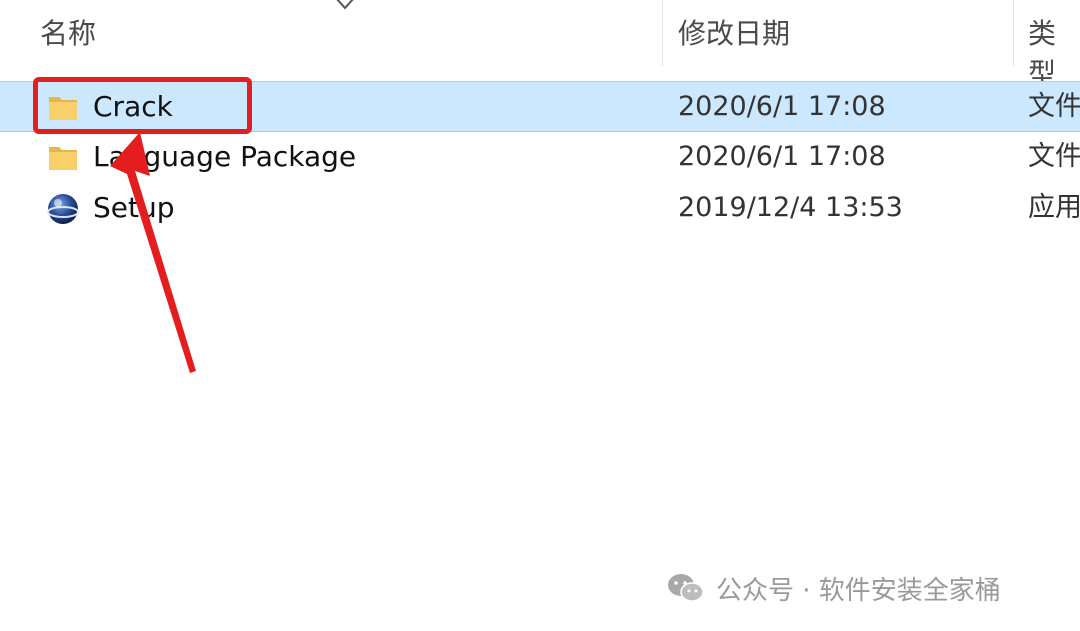 The image size is (1080, 631). I want to click on annotation-highlight-box, so click(142, 105).